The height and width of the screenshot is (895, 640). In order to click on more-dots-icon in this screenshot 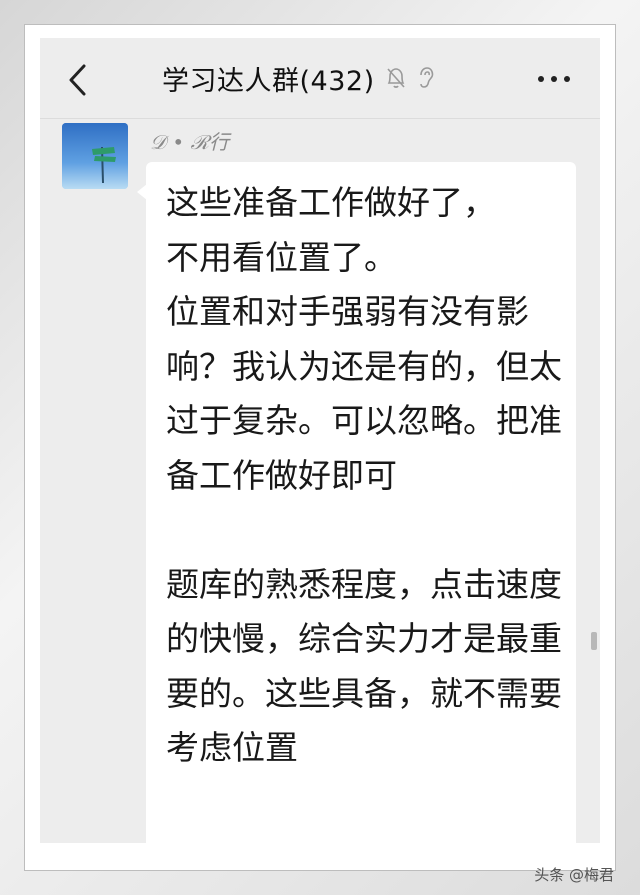, I will do `click(554, 79)`.